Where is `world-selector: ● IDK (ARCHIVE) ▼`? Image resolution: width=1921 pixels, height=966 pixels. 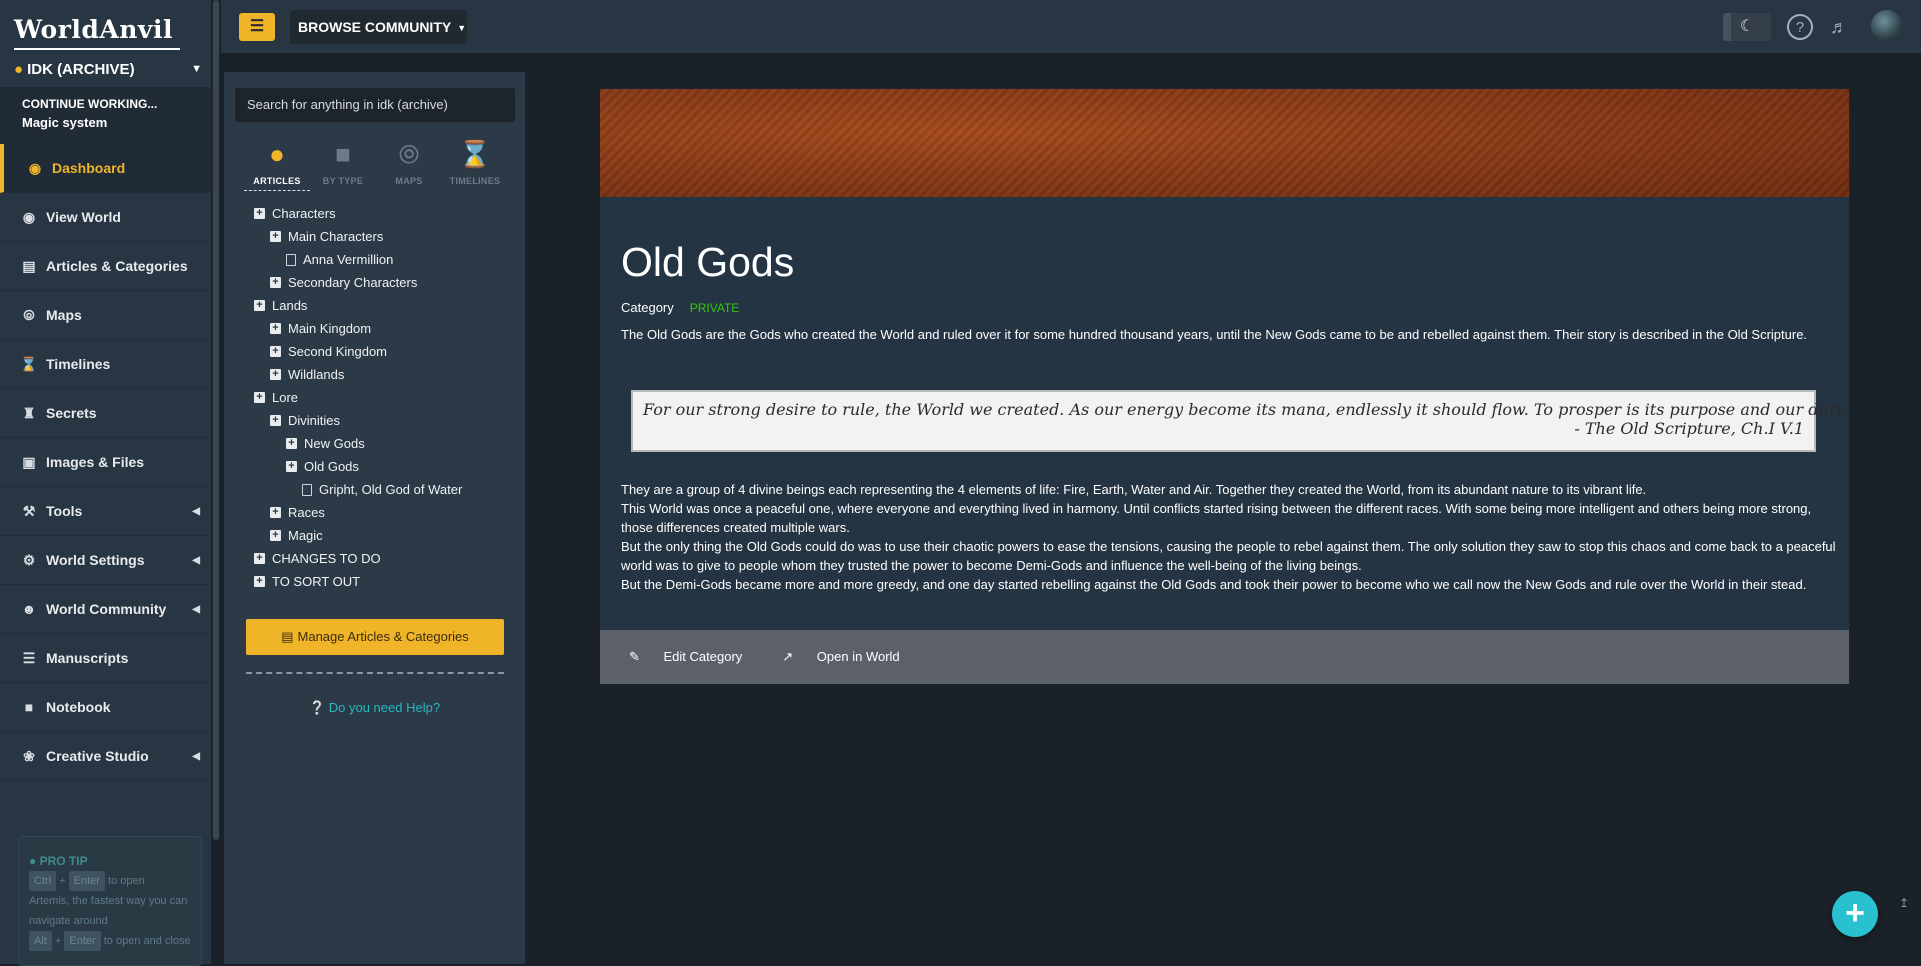 world-selector: ● IDK (ARCHIVE) ▼ is located at coordinates (108, 69).